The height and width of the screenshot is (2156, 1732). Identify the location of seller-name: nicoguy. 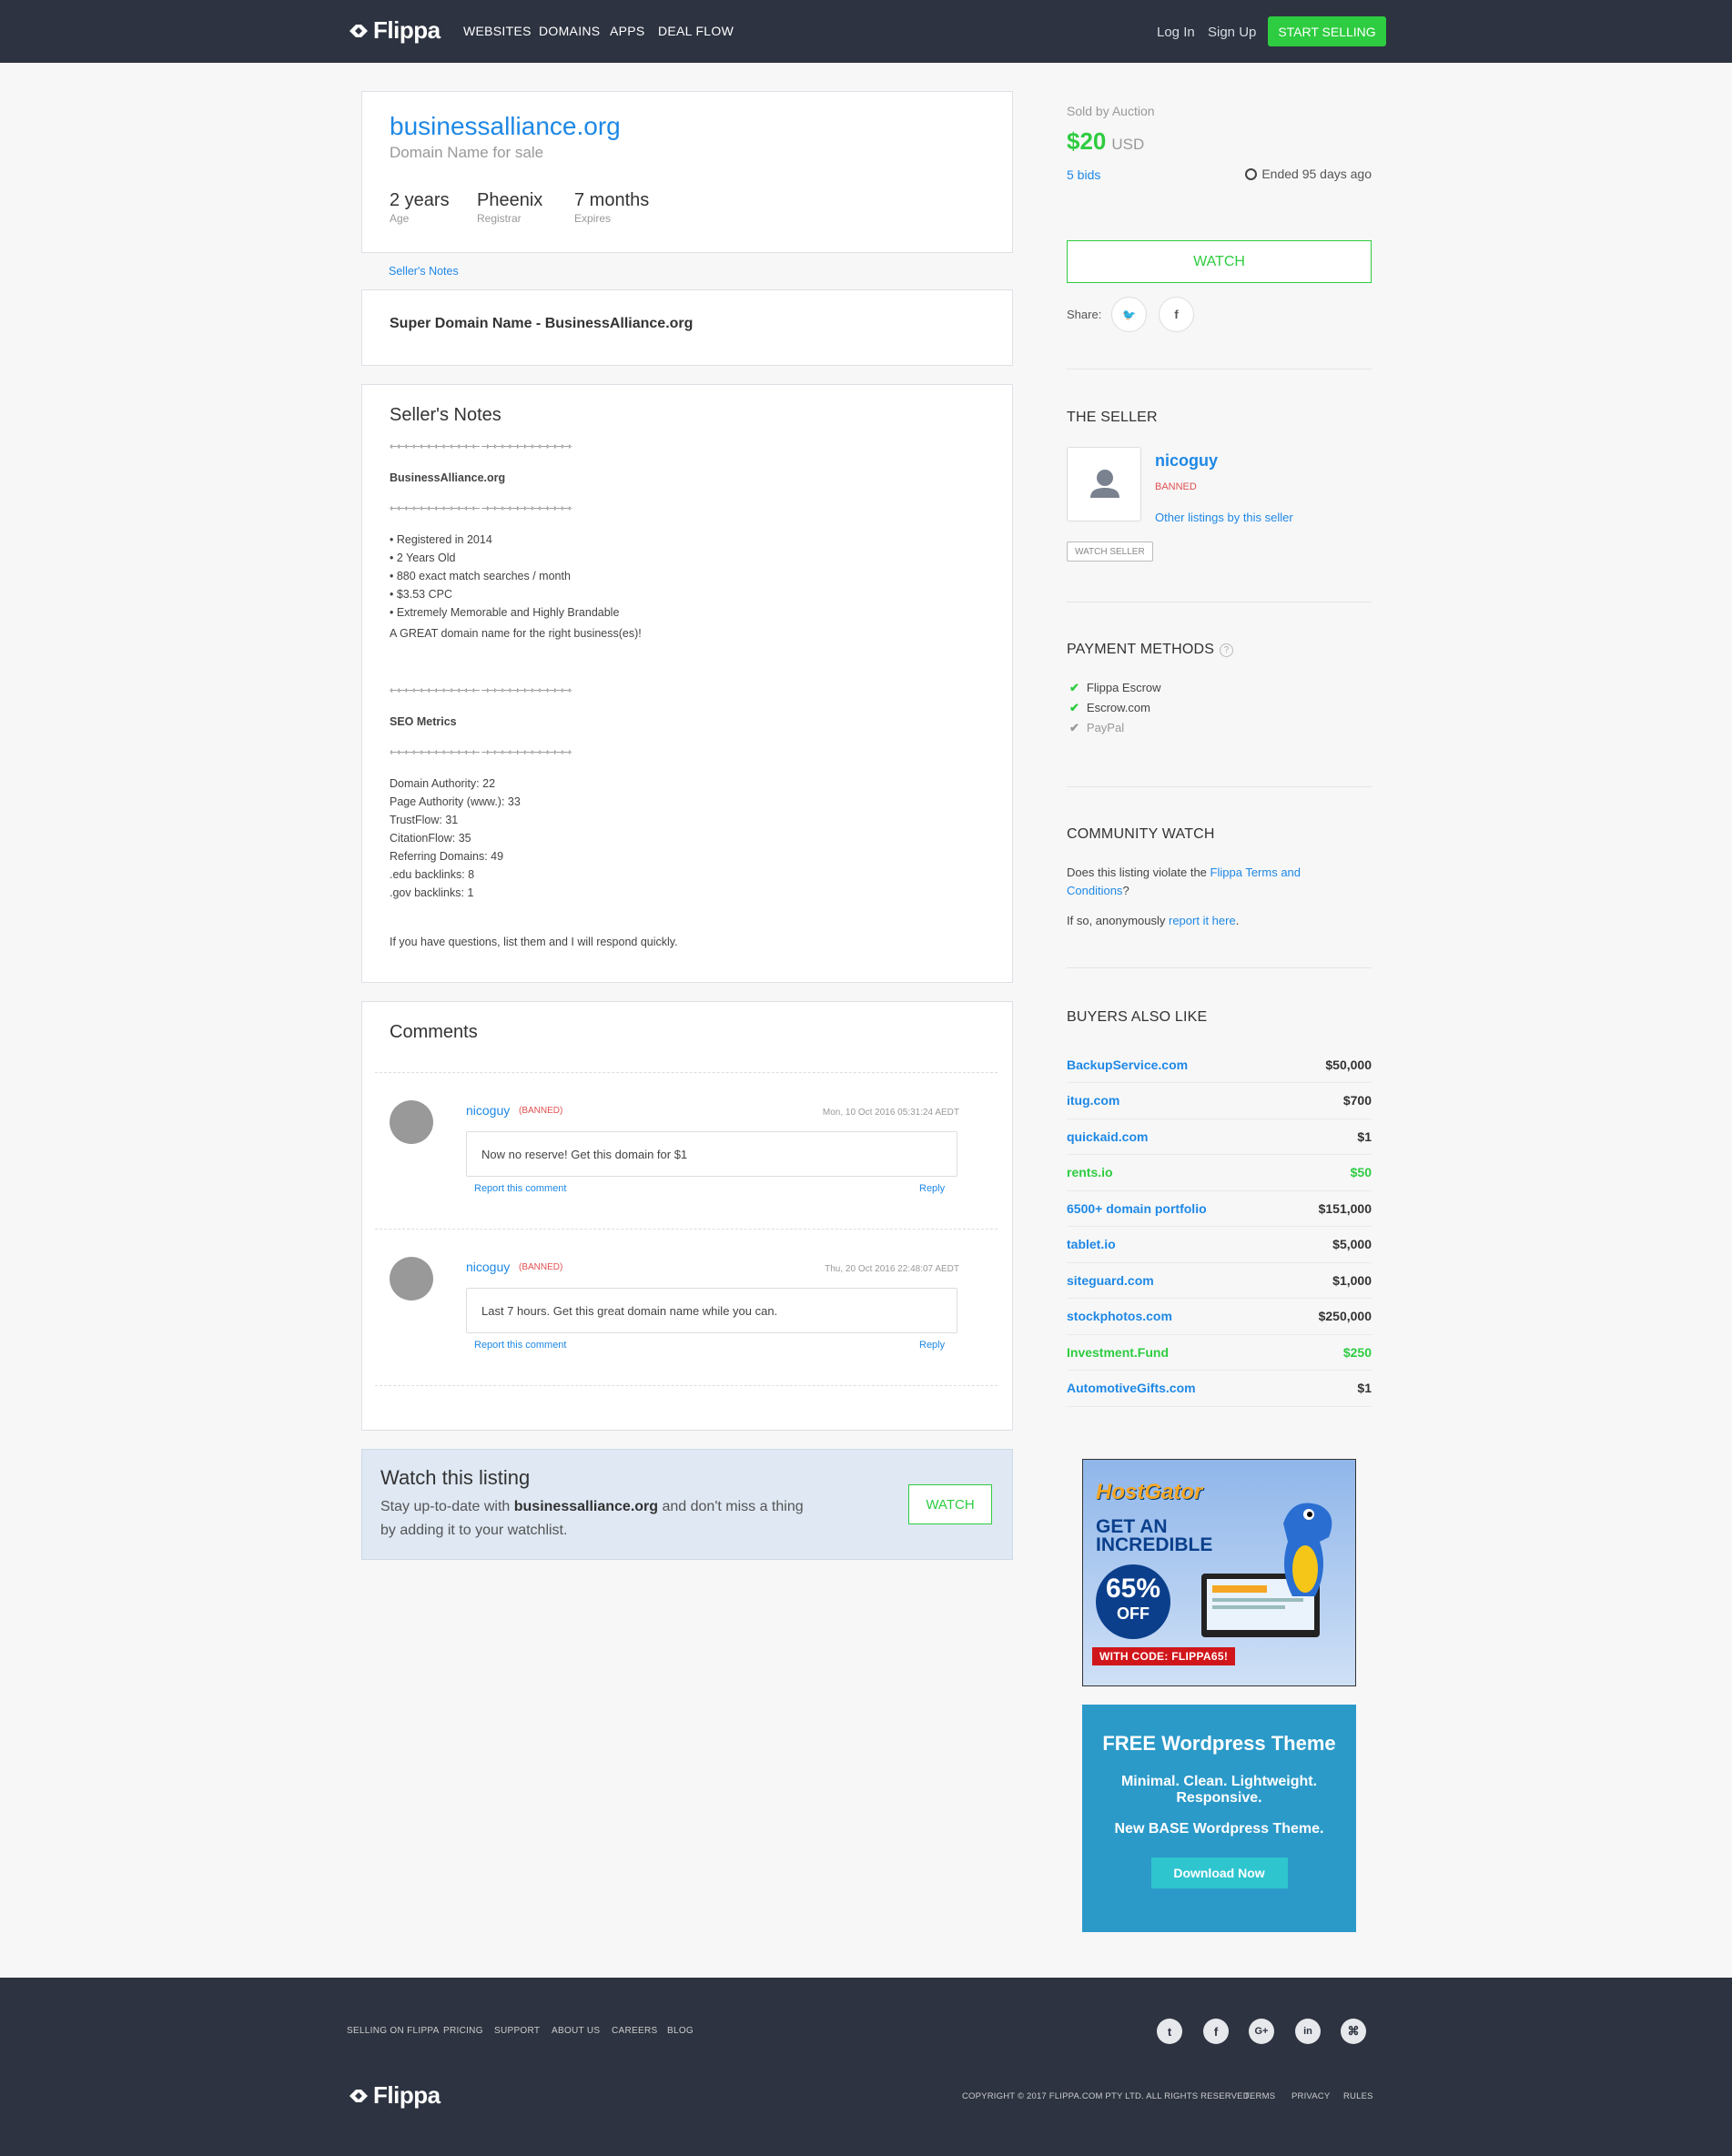
(1186, 461).